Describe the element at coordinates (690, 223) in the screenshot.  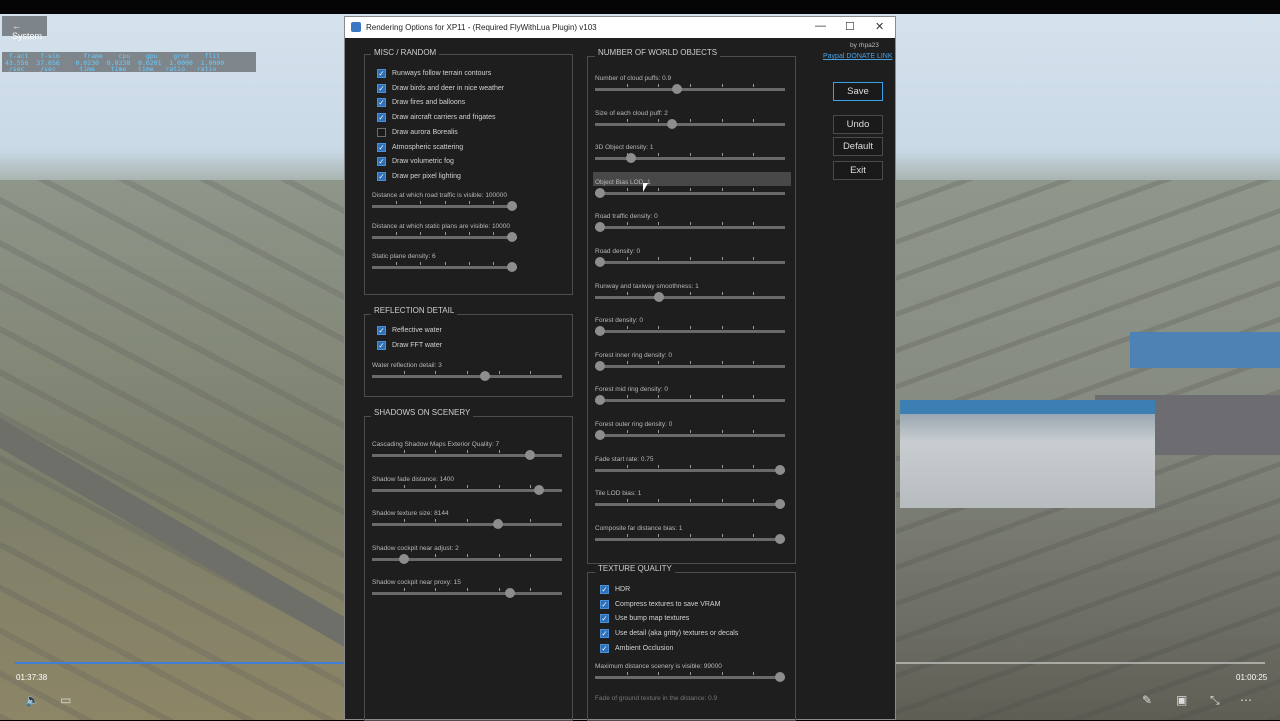
I see `slider: Road traffic density: 0` at that location.